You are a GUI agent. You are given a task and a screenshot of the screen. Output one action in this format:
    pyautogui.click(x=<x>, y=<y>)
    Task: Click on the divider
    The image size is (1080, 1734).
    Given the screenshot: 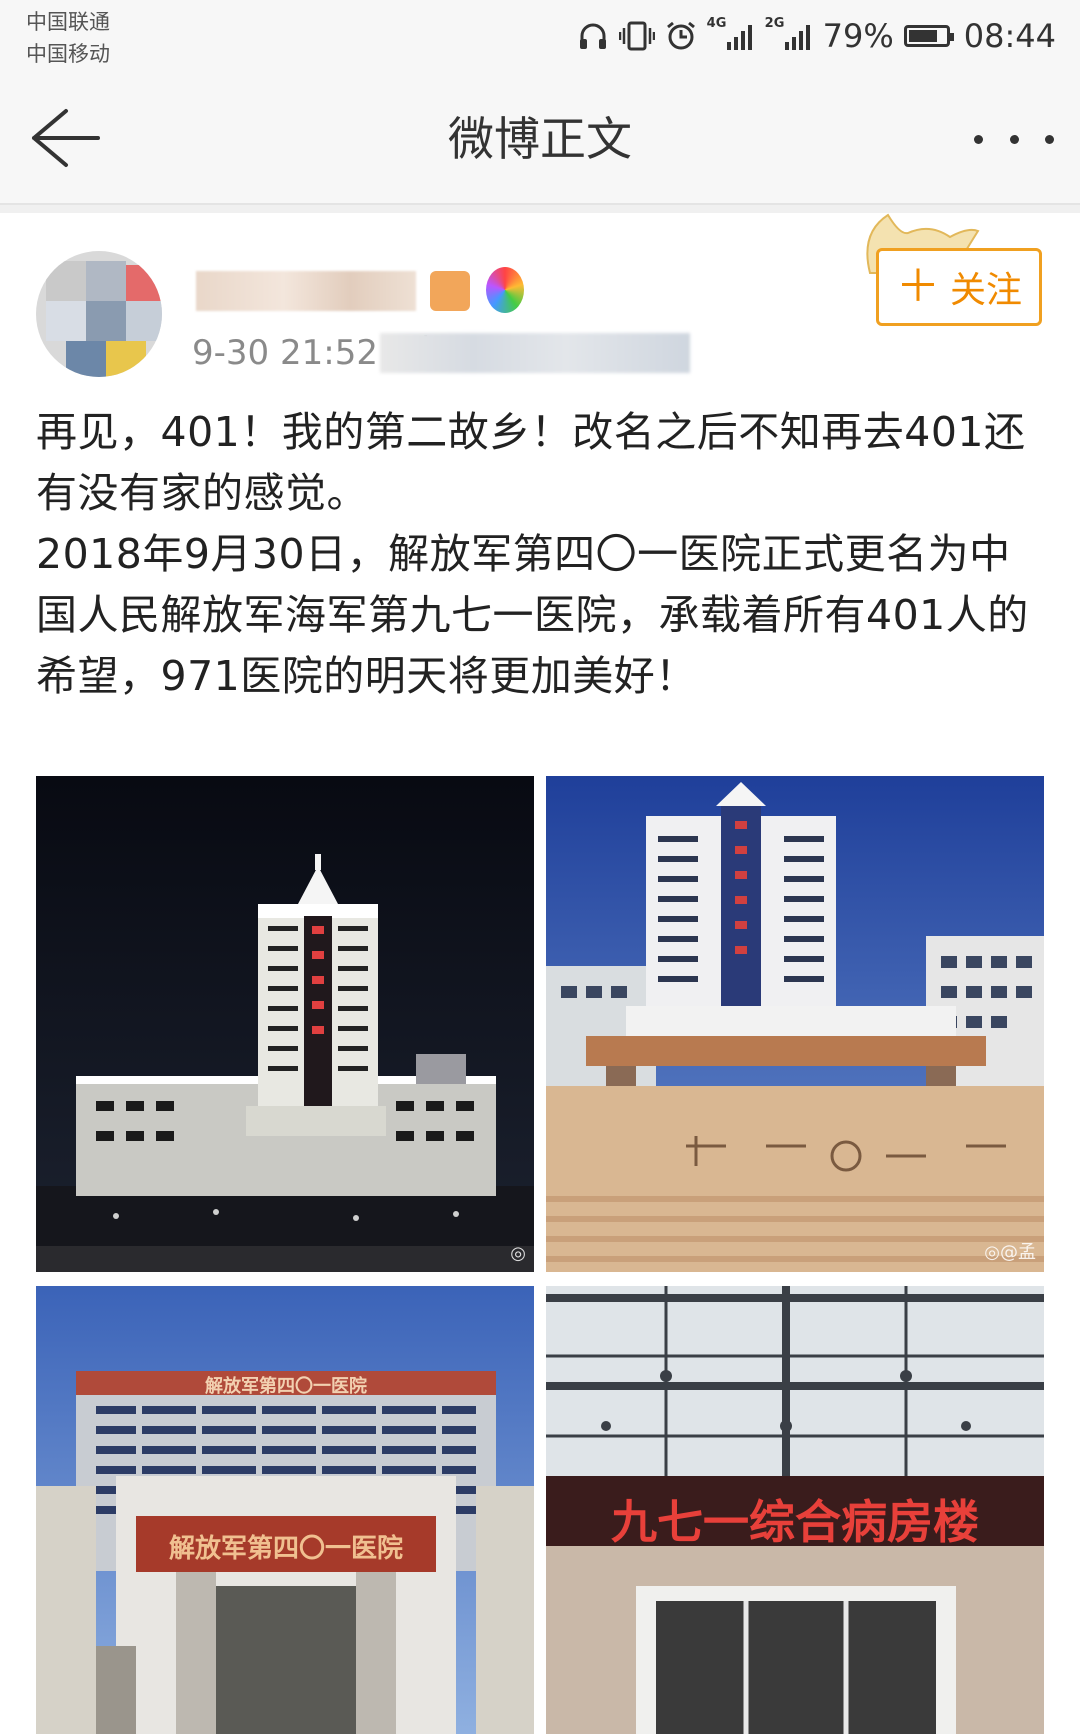 What is the action you would take?
    pyautogui.click(x=540, y=209)
    